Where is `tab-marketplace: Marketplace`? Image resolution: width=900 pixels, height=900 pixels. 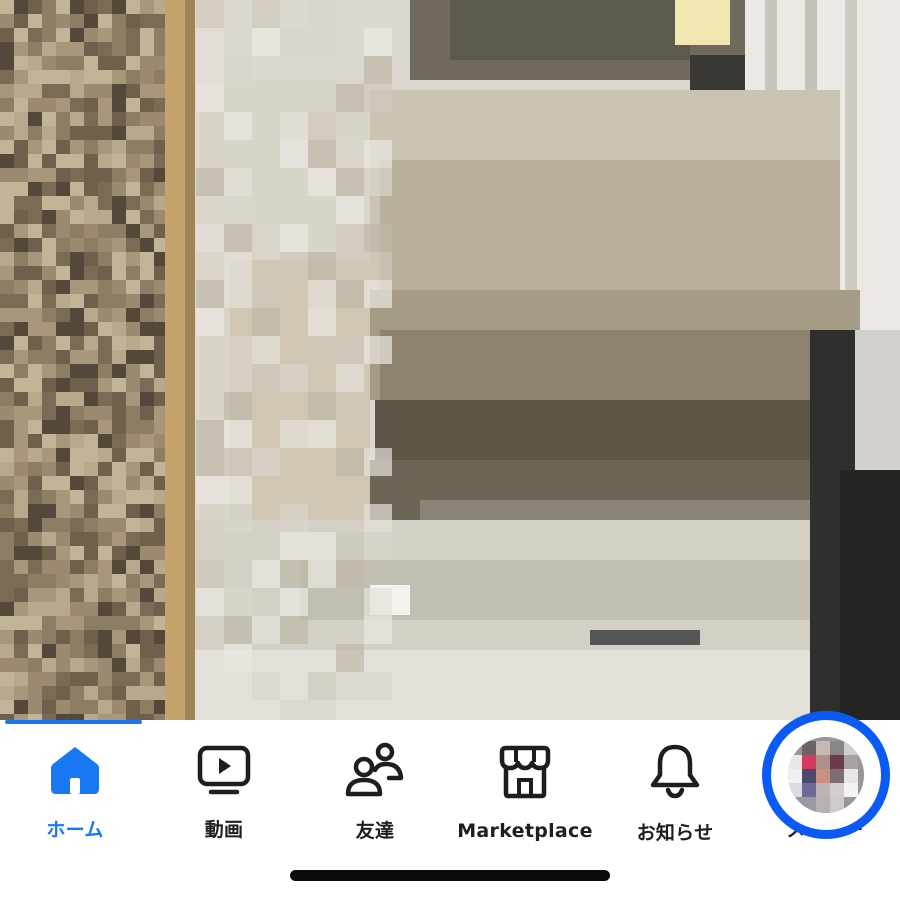
tab-marketplace: Marketplace is located at coordinates (525, 792).